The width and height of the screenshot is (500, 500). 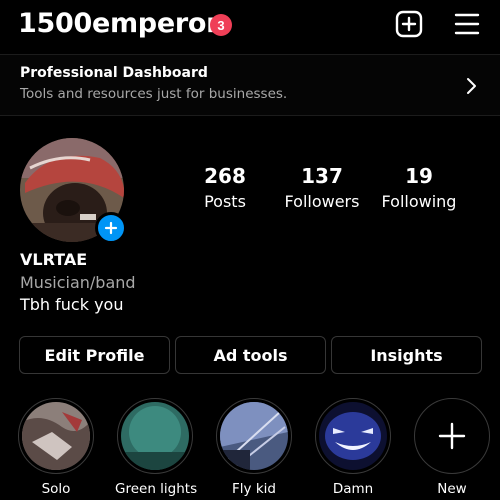 What do you see at coordinates (322, 201) in the screenshot?
I see `followers-label: Followers` at bounding box center [322, 201].